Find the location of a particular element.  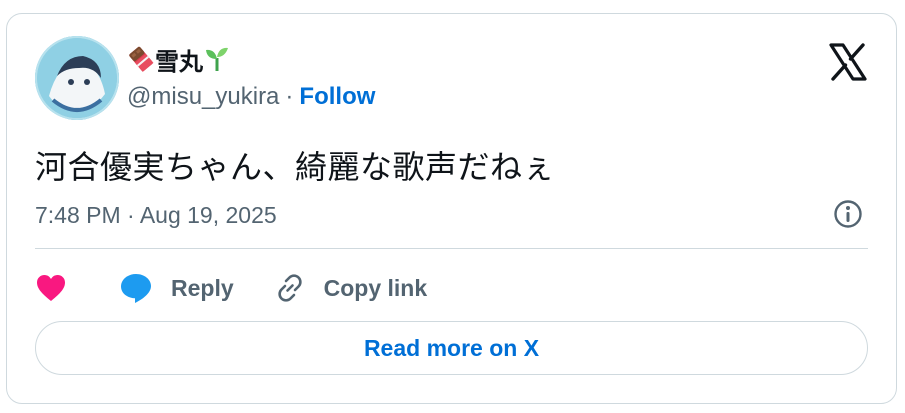

author-display-name: 雪丸 is located at coordinates (179, 61).